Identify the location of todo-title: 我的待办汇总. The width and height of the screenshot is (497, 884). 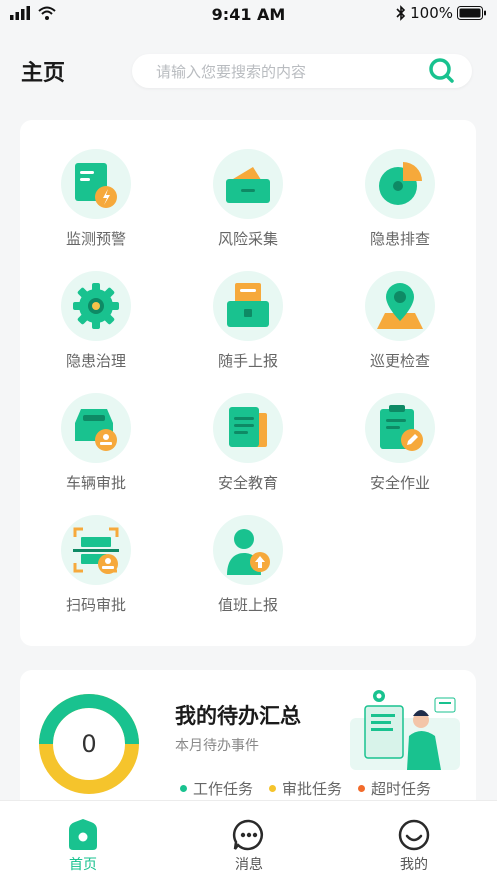
(238, 716).